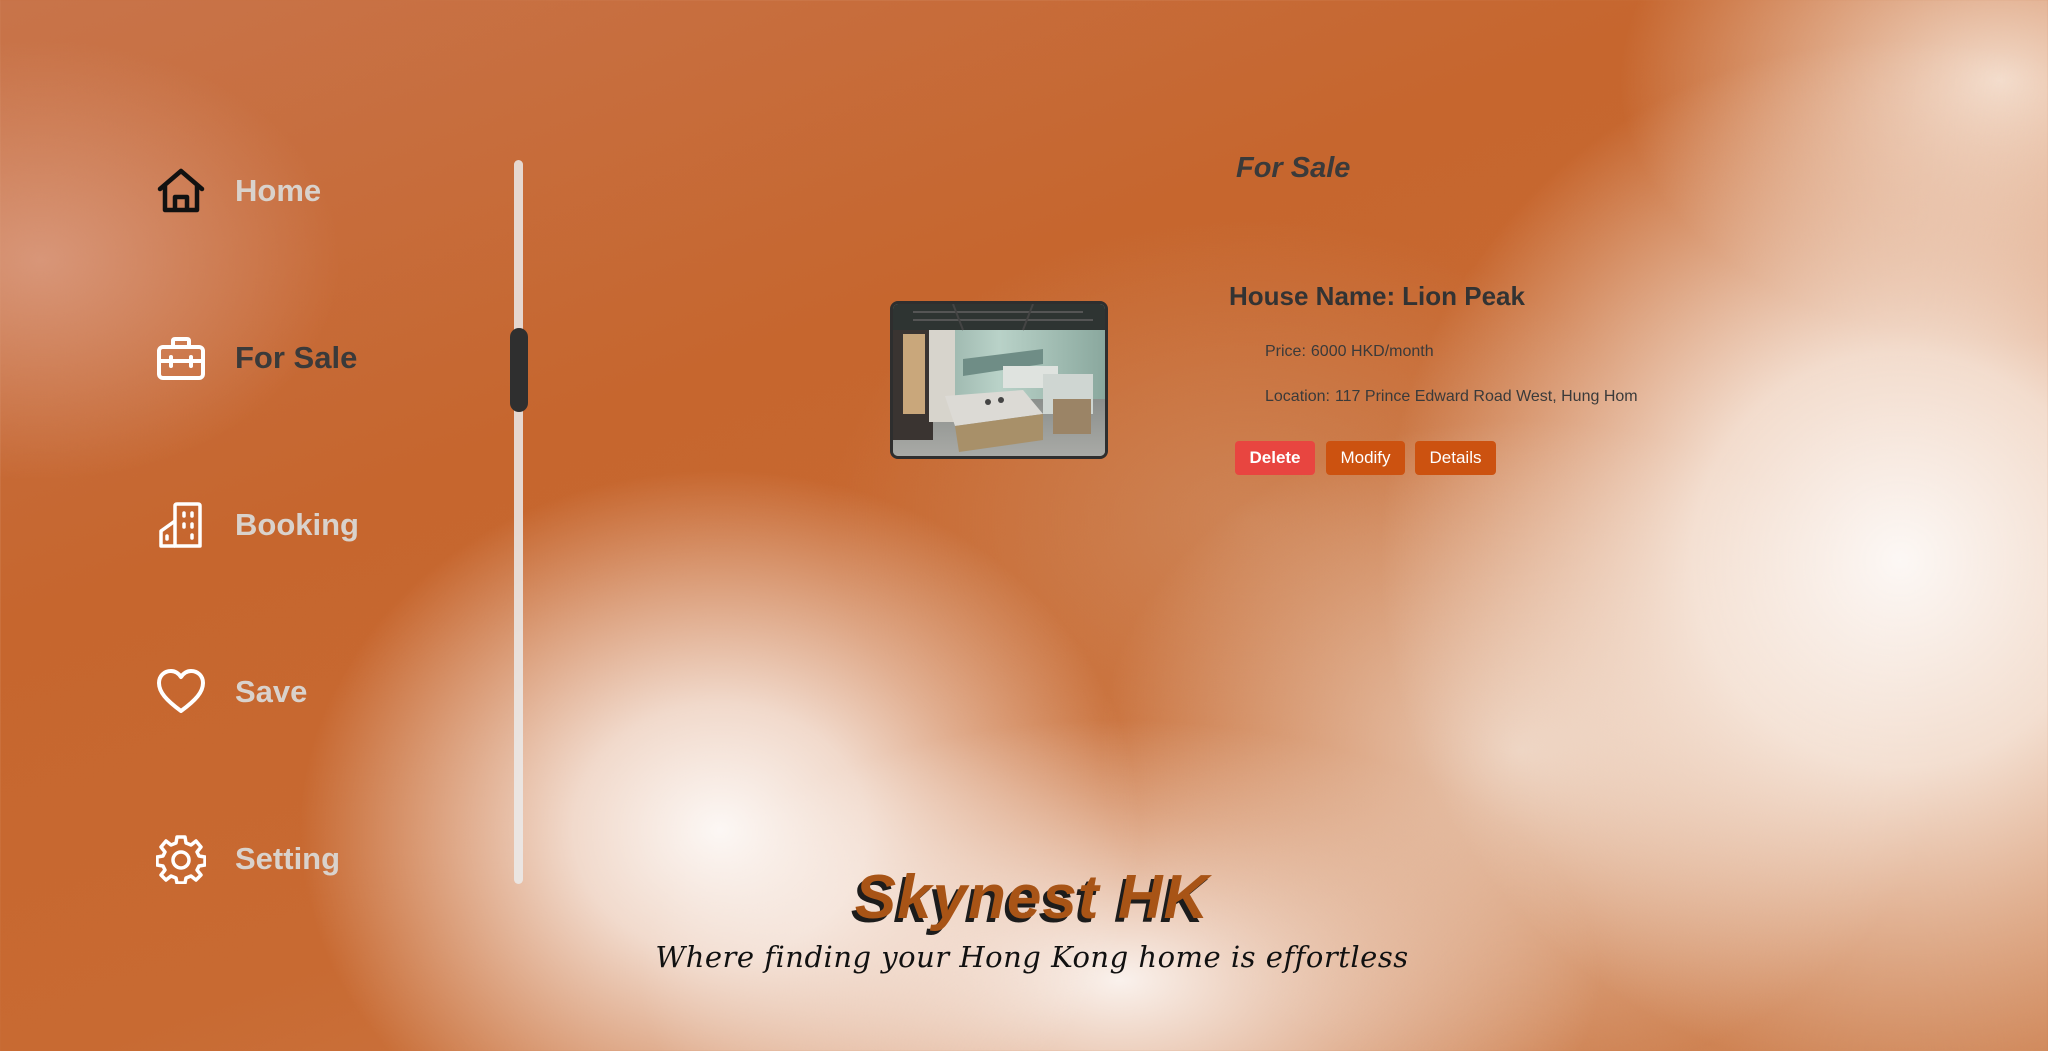  I want to click on location-value: 117 Prince Edward Road West, Hung Hom, so click(1486, 396).